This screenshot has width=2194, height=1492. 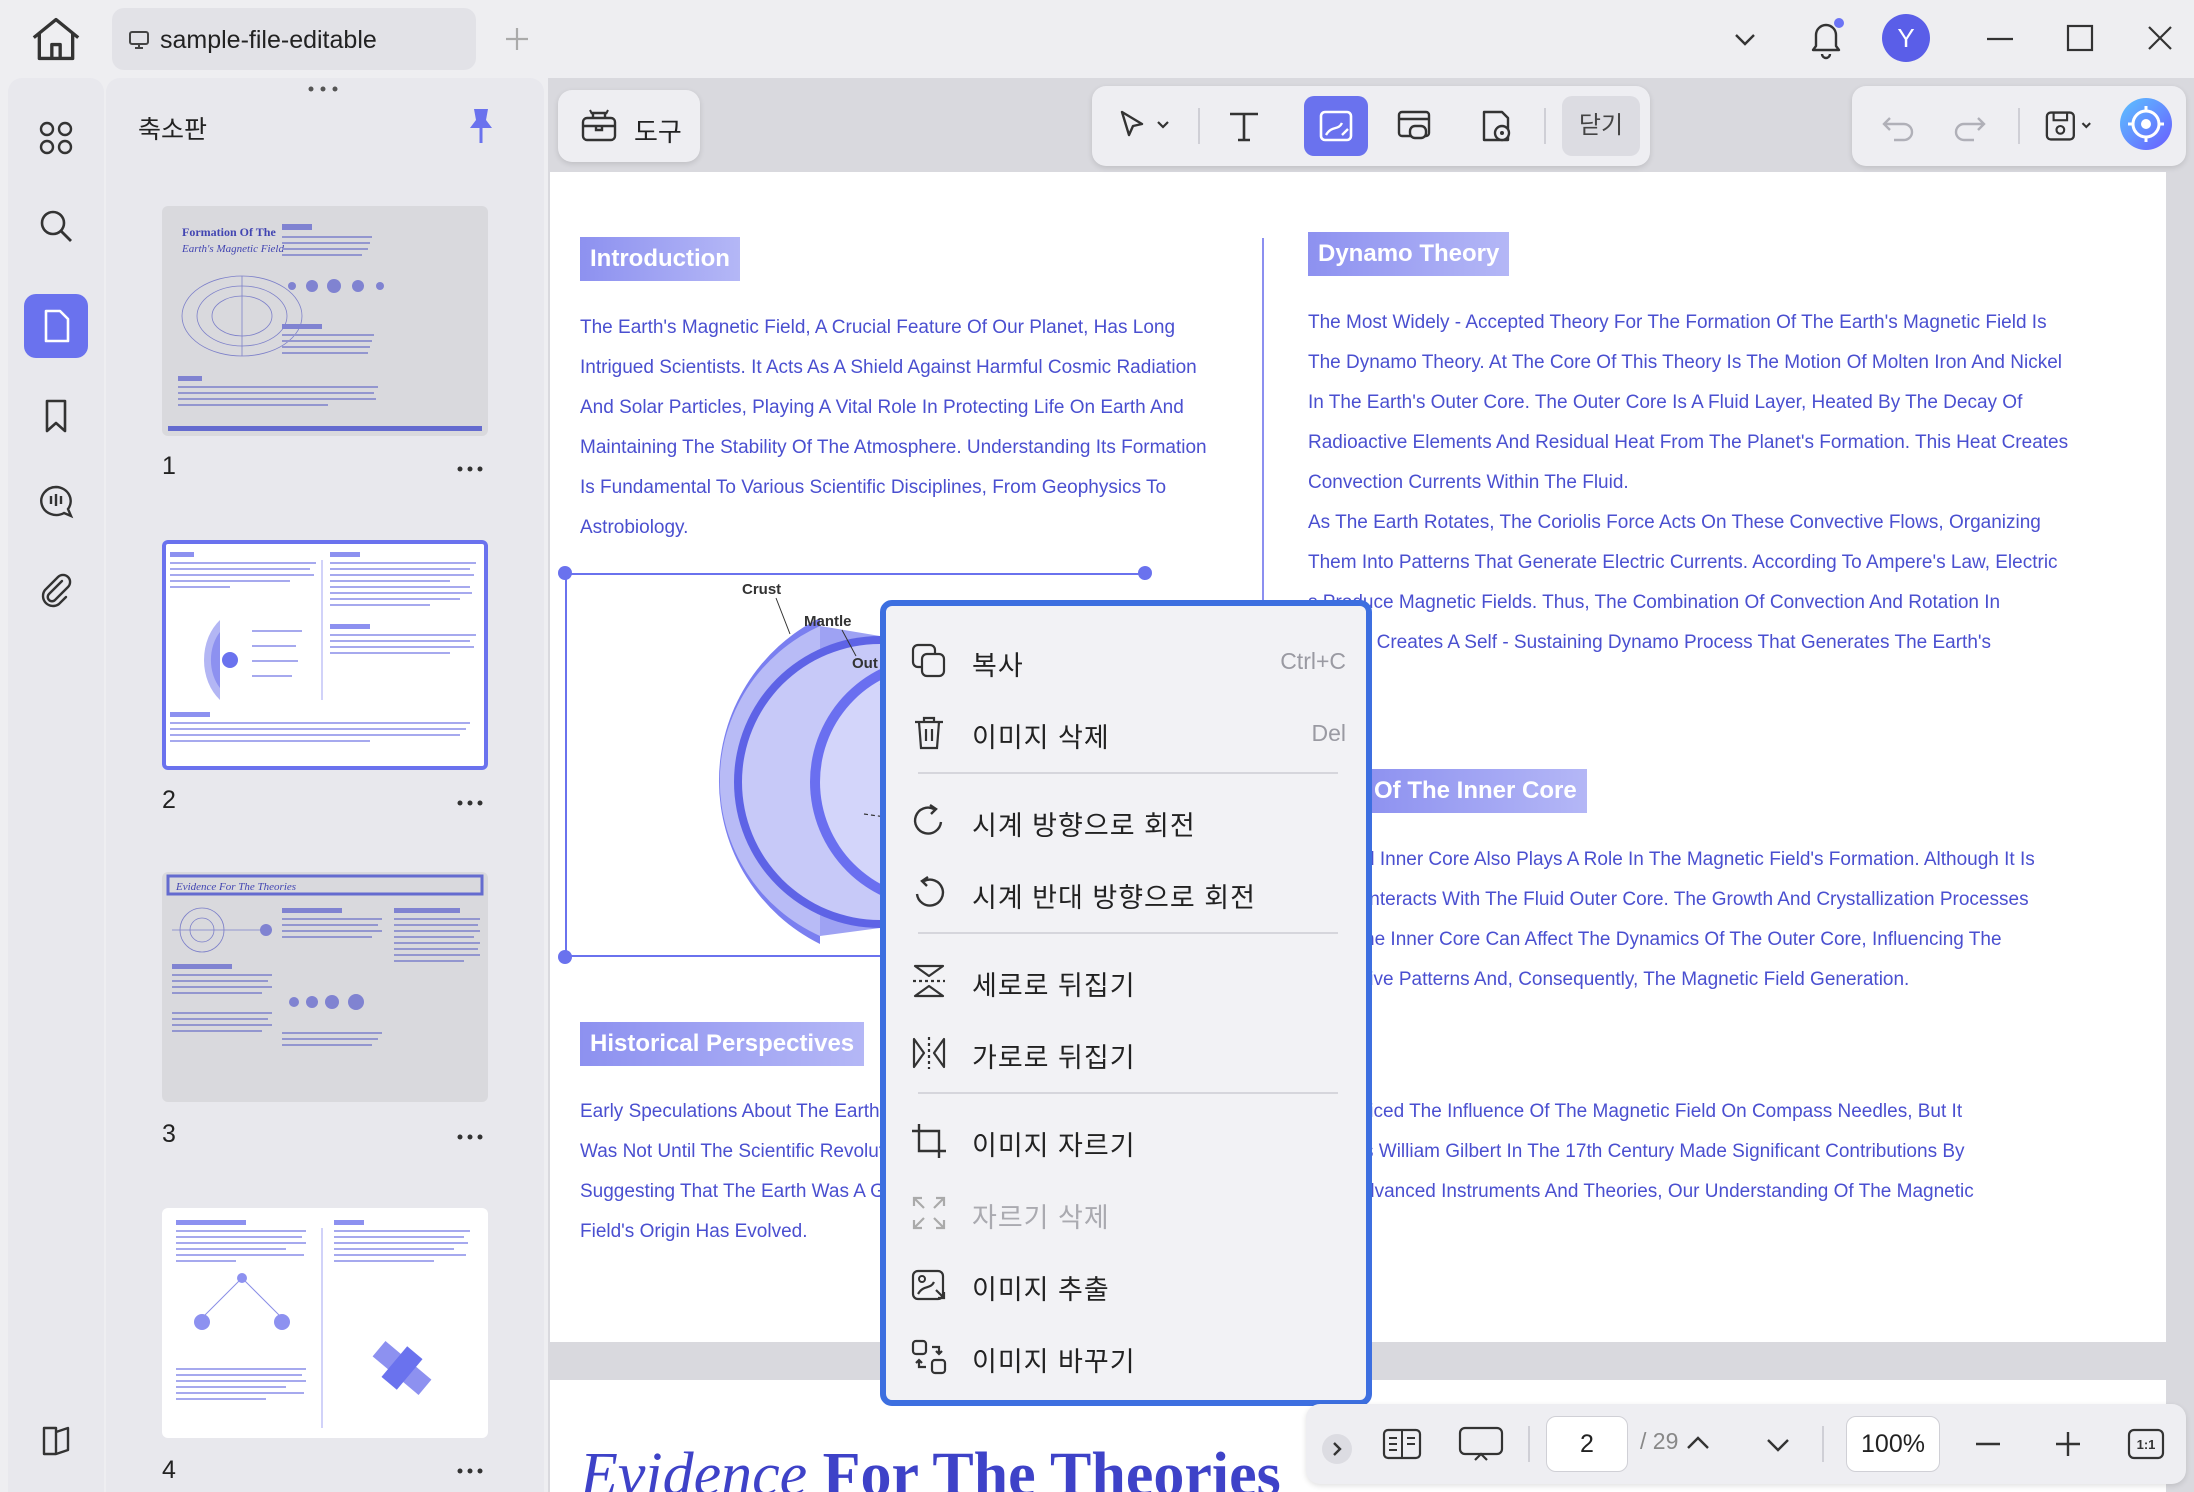 I want to click on section-heading-dynamo: Dynamo Theory, so click(x=1409, y=254).